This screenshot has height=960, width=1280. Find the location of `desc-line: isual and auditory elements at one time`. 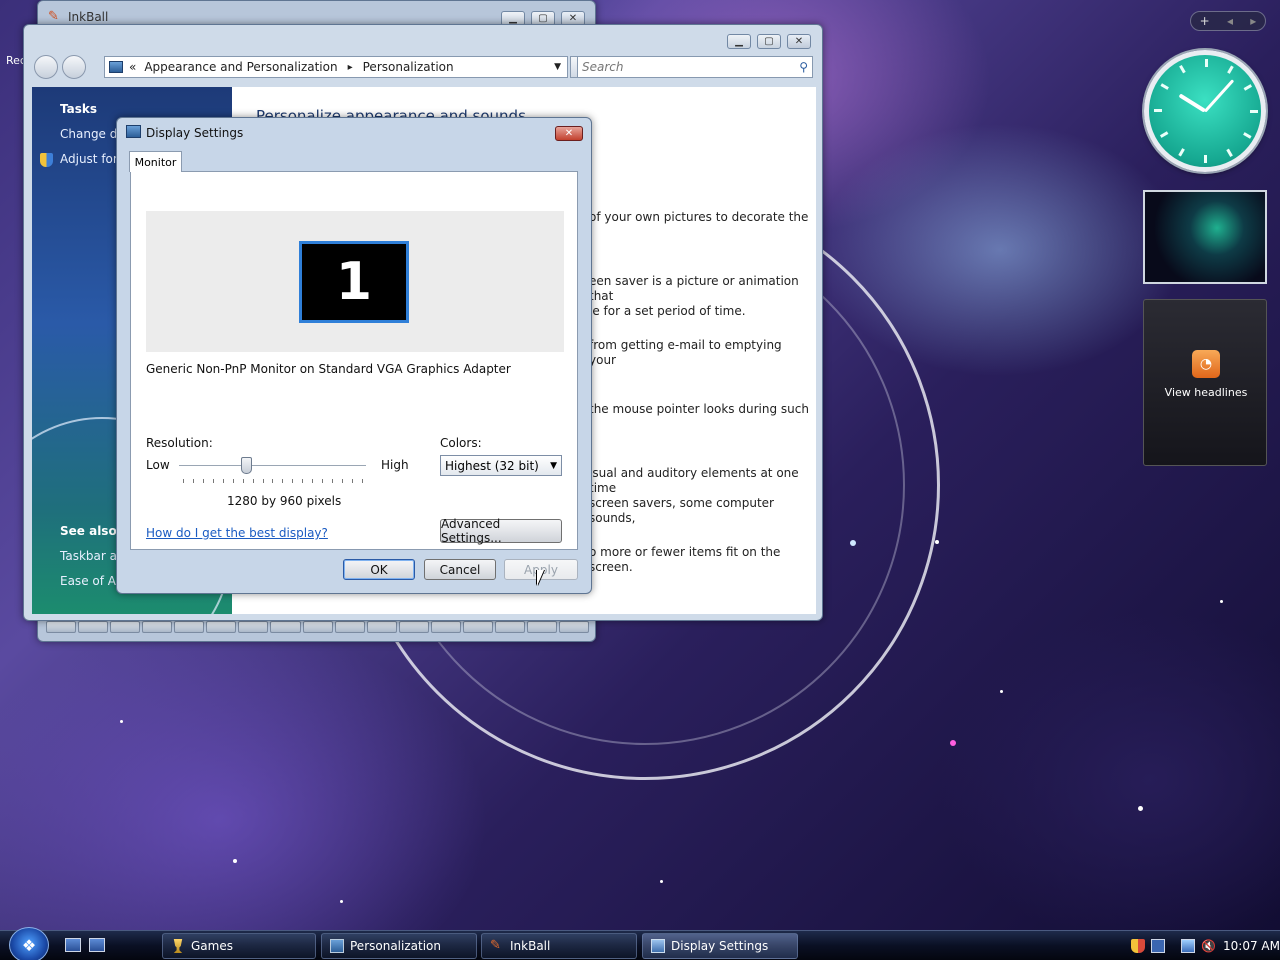

desc-line: isual and auditory elements at one time is located at coordinates (694, 480).